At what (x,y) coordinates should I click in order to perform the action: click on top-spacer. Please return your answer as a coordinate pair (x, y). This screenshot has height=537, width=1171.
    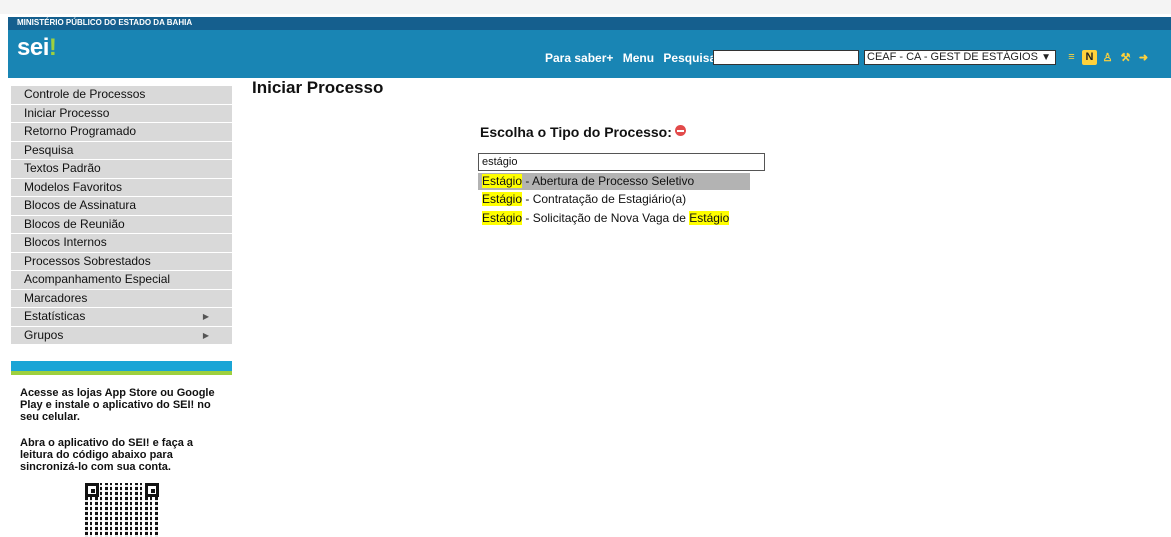
    Looking at the image, I should click on (585, 7).